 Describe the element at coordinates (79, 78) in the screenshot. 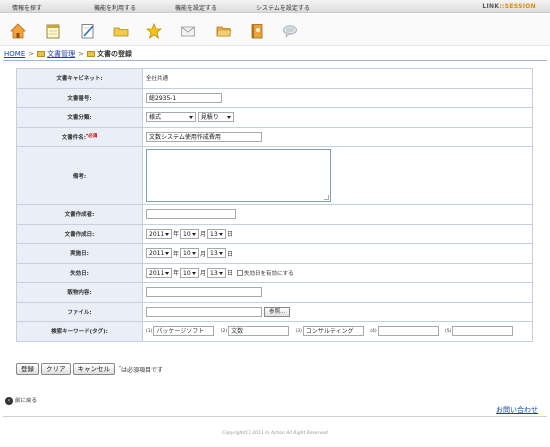

I see `cabinet-label: 文書キャビネット:` at that location.